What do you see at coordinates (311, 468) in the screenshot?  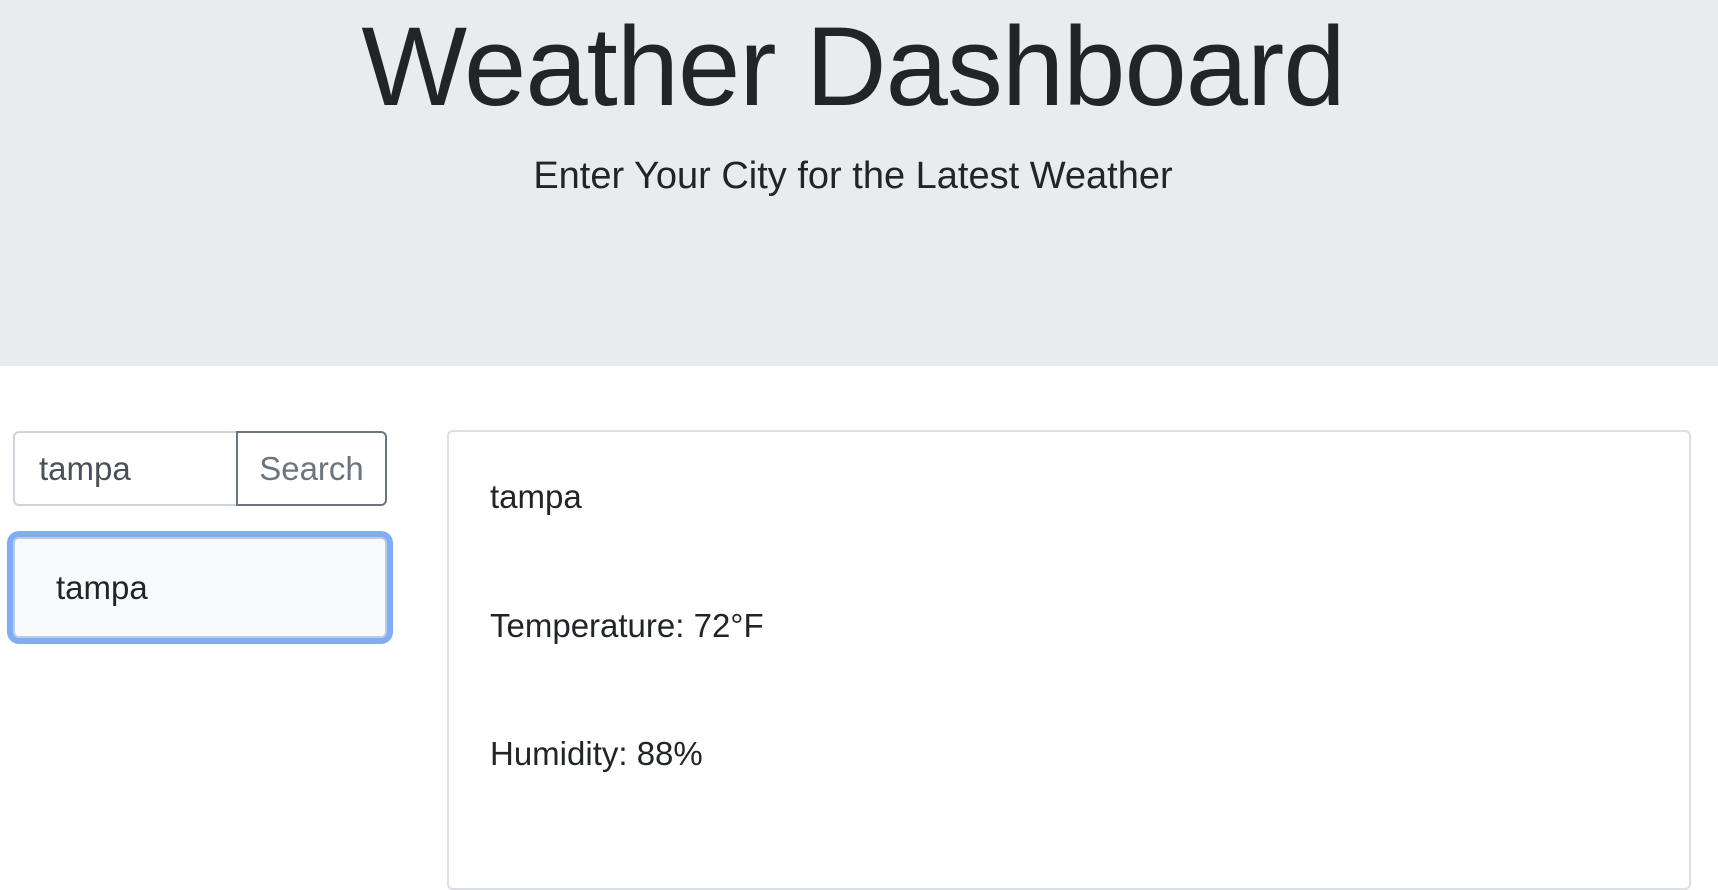 I see `search-button: Search` at bounding box center [311, 468].